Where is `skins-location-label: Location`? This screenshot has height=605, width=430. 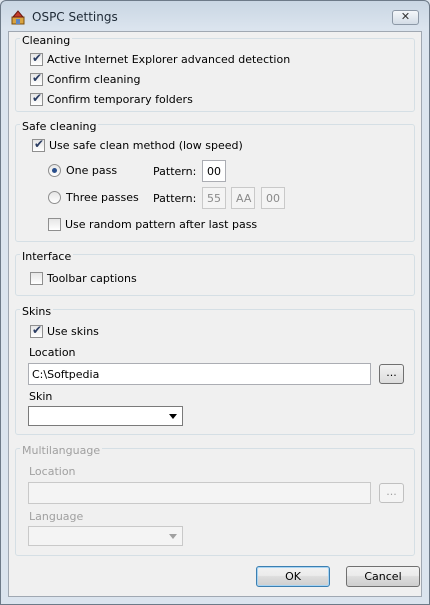
skins-location-label: Location is located at coordinates (52, 352).